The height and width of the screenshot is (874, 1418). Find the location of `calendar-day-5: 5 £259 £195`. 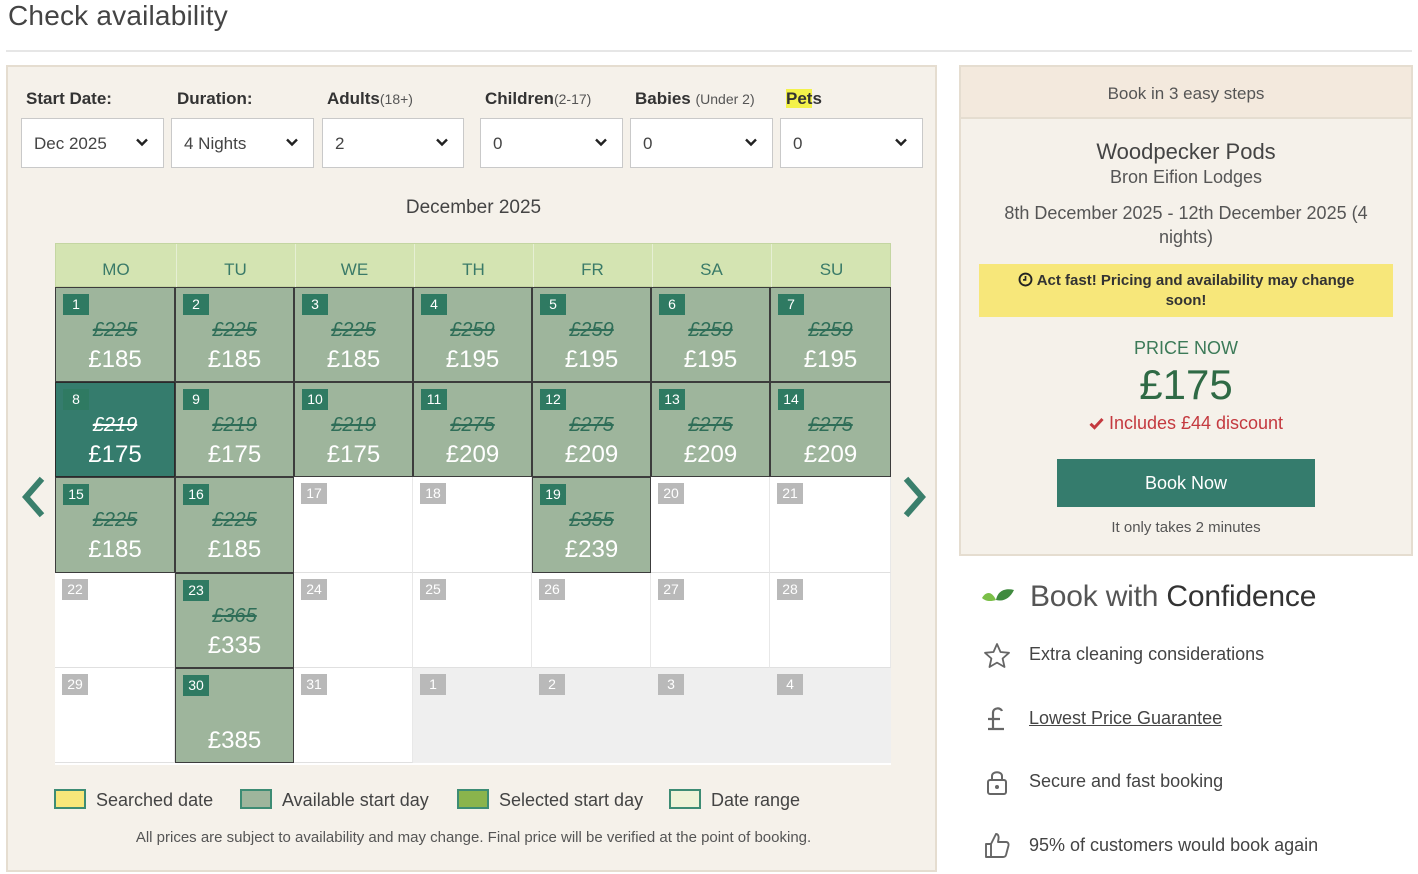

calendar-day-5: 5 £259 £195 is located at coordinates (591, 334).